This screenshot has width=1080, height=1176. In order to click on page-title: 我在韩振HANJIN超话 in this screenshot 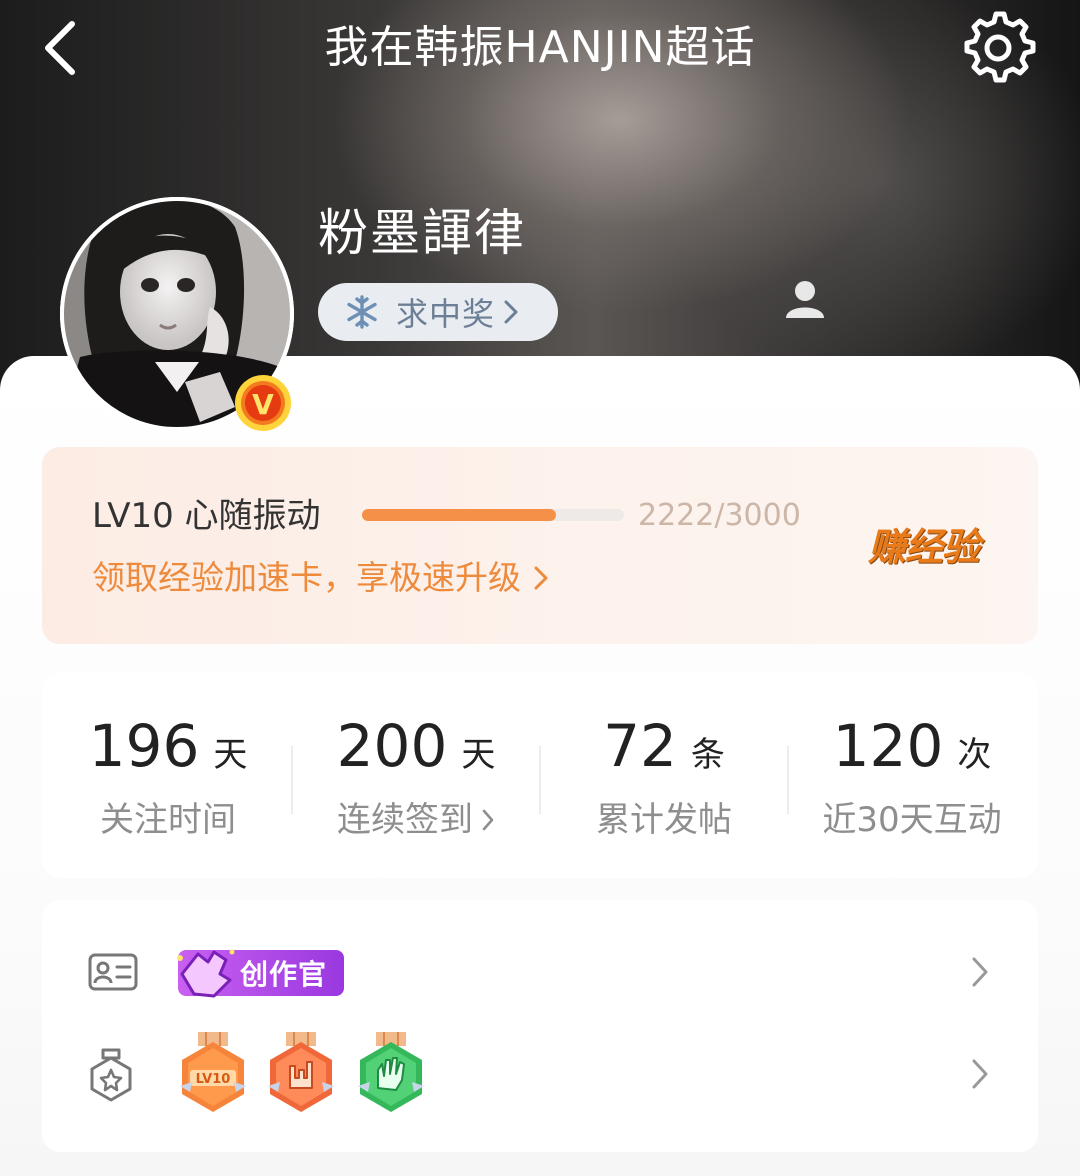, I will do `click(540, 47)`.